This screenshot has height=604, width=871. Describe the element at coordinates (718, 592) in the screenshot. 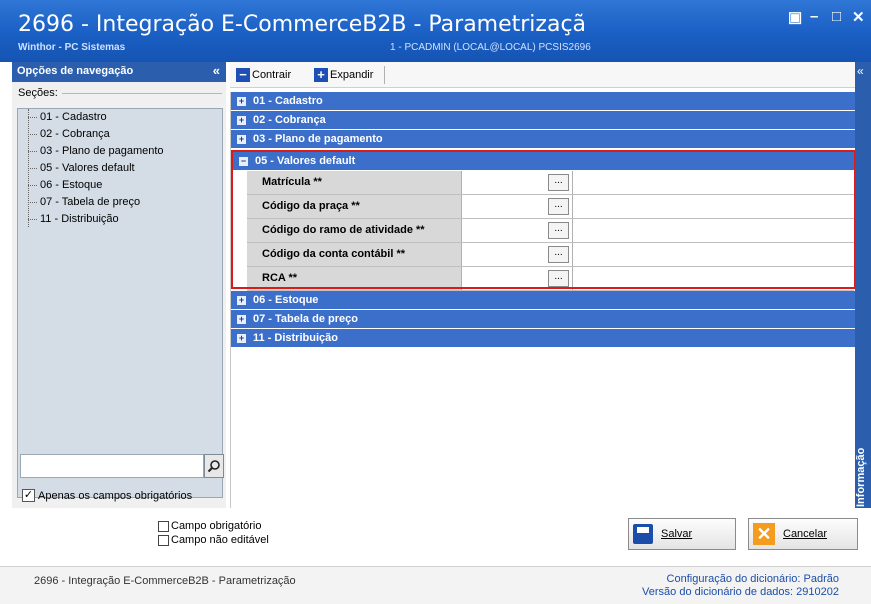

I see `dict-version-label: Versão do dicionário de dados:` at that location.